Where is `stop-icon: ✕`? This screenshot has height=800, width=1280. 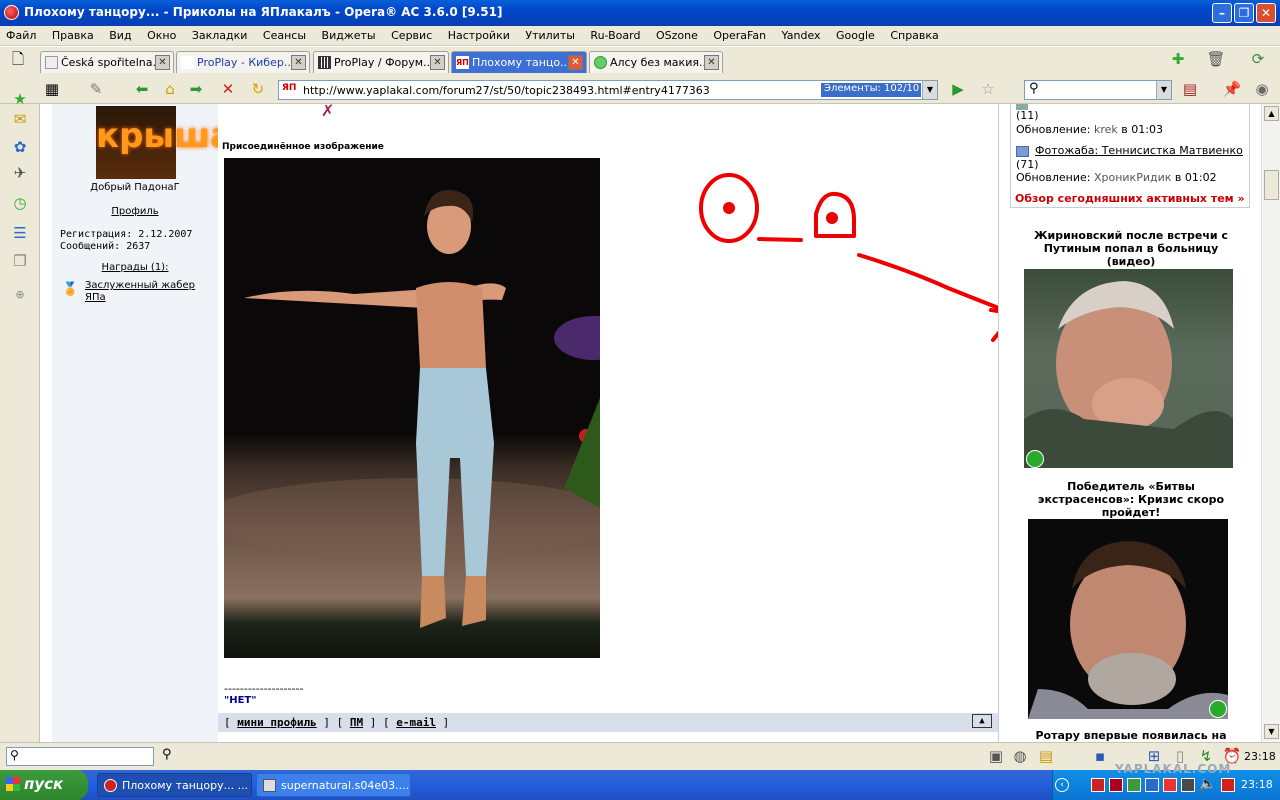
stop-icon: ✕ is located at coordinates (228, 89).